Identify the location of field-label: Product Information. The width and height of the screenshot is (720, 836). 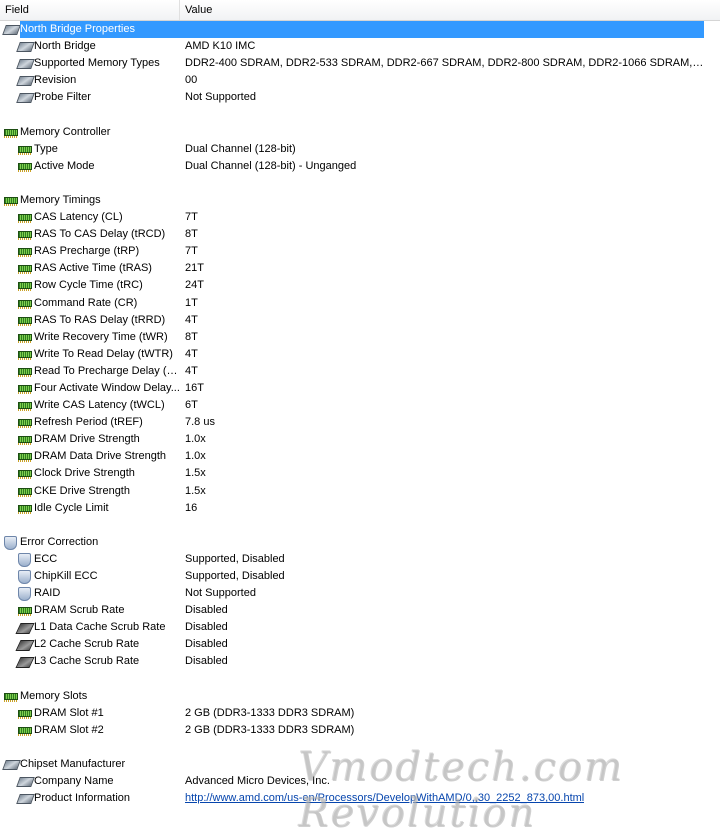
(82, 798).